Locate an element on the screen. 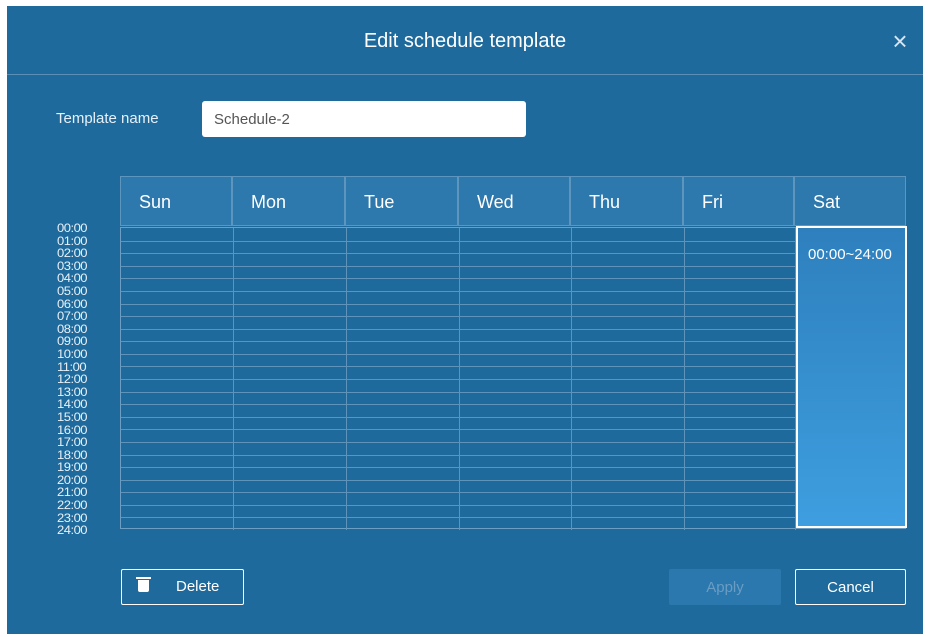 This screenshot has width=930, height=637. day-header-tue: Tue is located at coordinates (401, 201).